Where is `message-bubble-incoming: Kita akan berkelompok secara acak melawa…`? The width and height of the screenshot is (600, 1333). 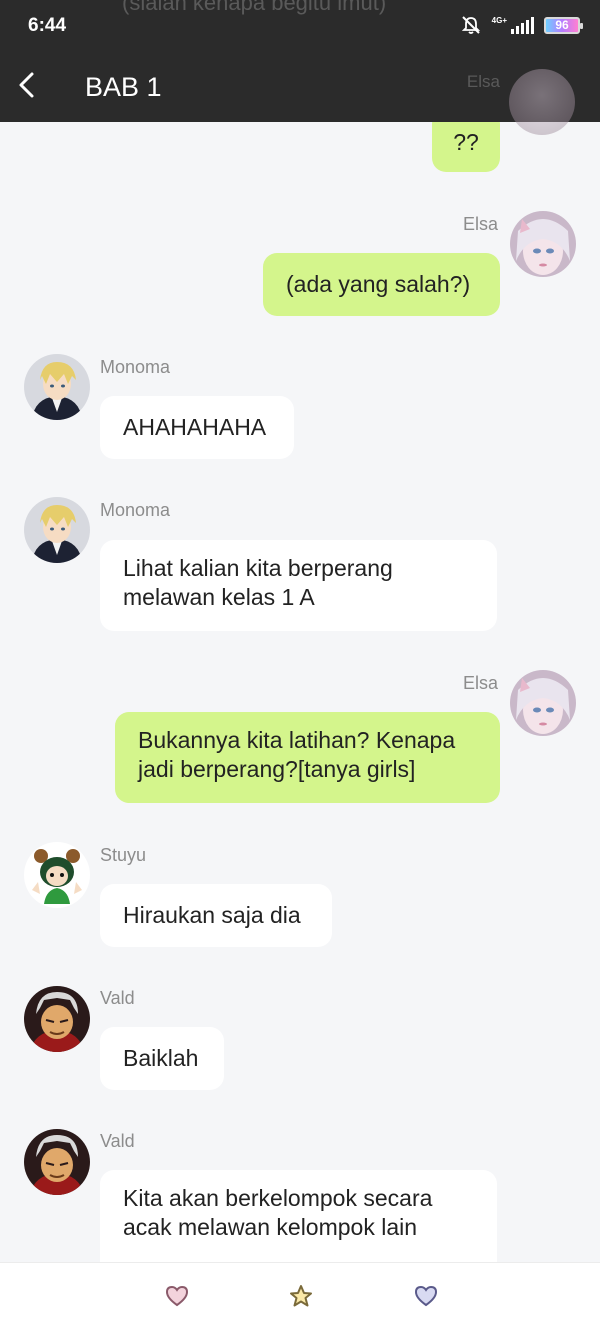 message-bubble-incoming: Kita akan berkelompok secara acak melawa… is located at coordinates (298, 1216).